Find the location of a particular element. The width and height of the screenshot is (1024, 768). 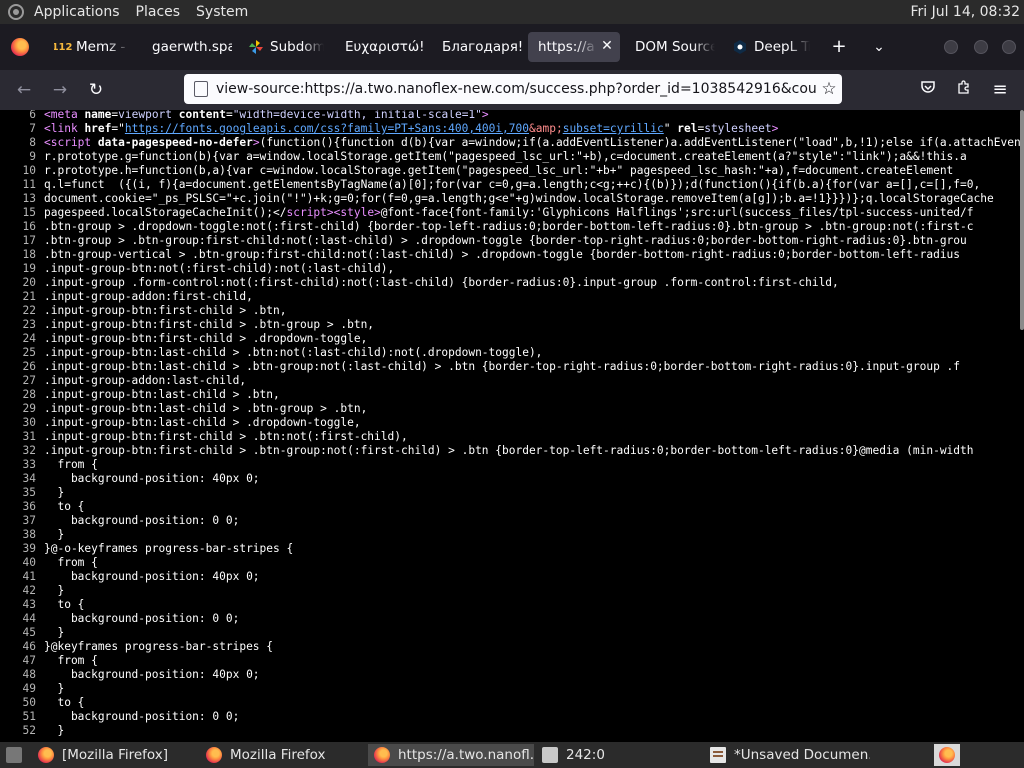

vertical-scrollbar is located at coordinates (1022, 220).